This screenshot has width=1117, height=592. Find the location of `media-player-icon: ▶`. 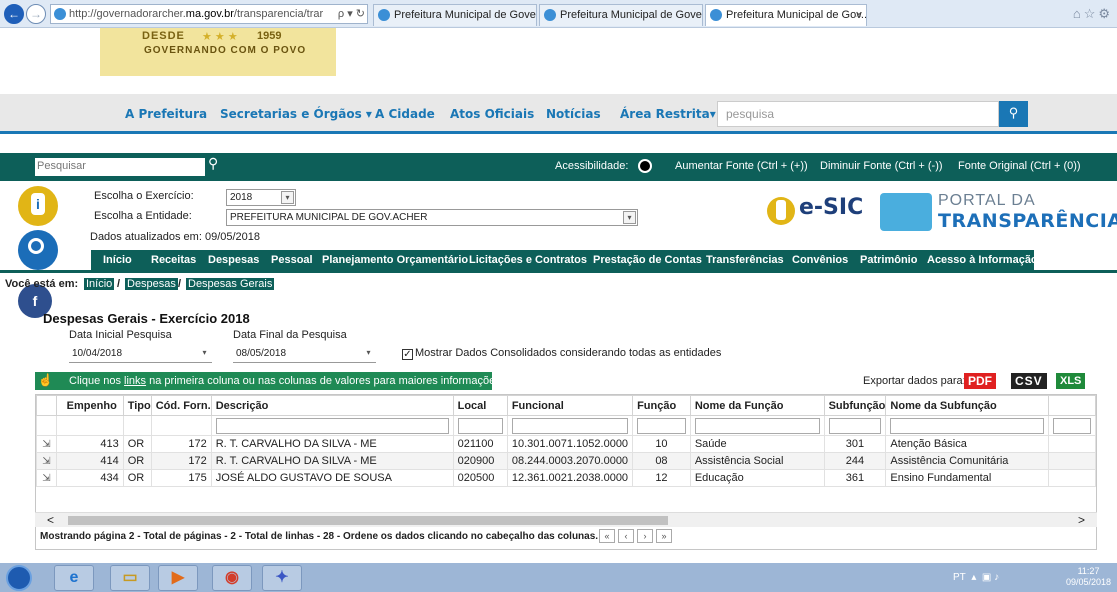

media-player-icon: ▶ is located at coordinates (178, 578).